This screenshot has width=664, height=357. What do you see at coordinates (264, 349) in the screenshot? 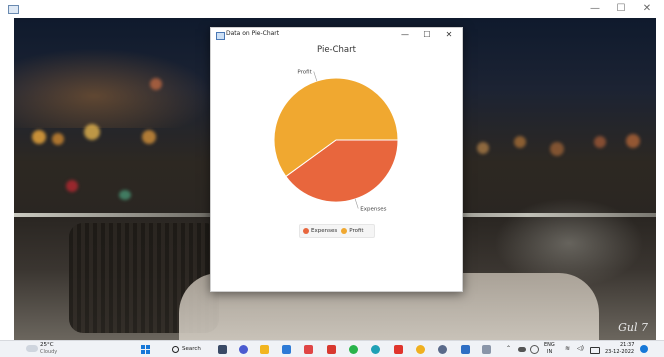
I see `file-explorer-icon` at bounding box center [264, 349].